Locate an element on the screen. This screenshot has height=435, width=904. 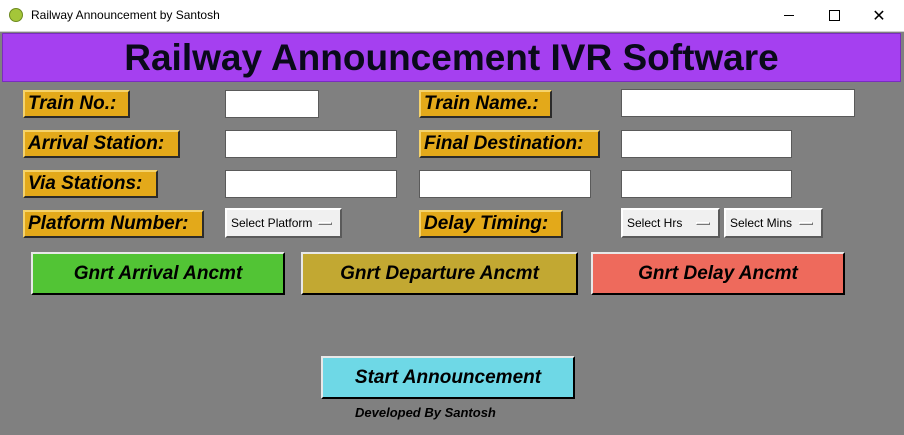
arrival-station-input is located at coordinates (311, 144).